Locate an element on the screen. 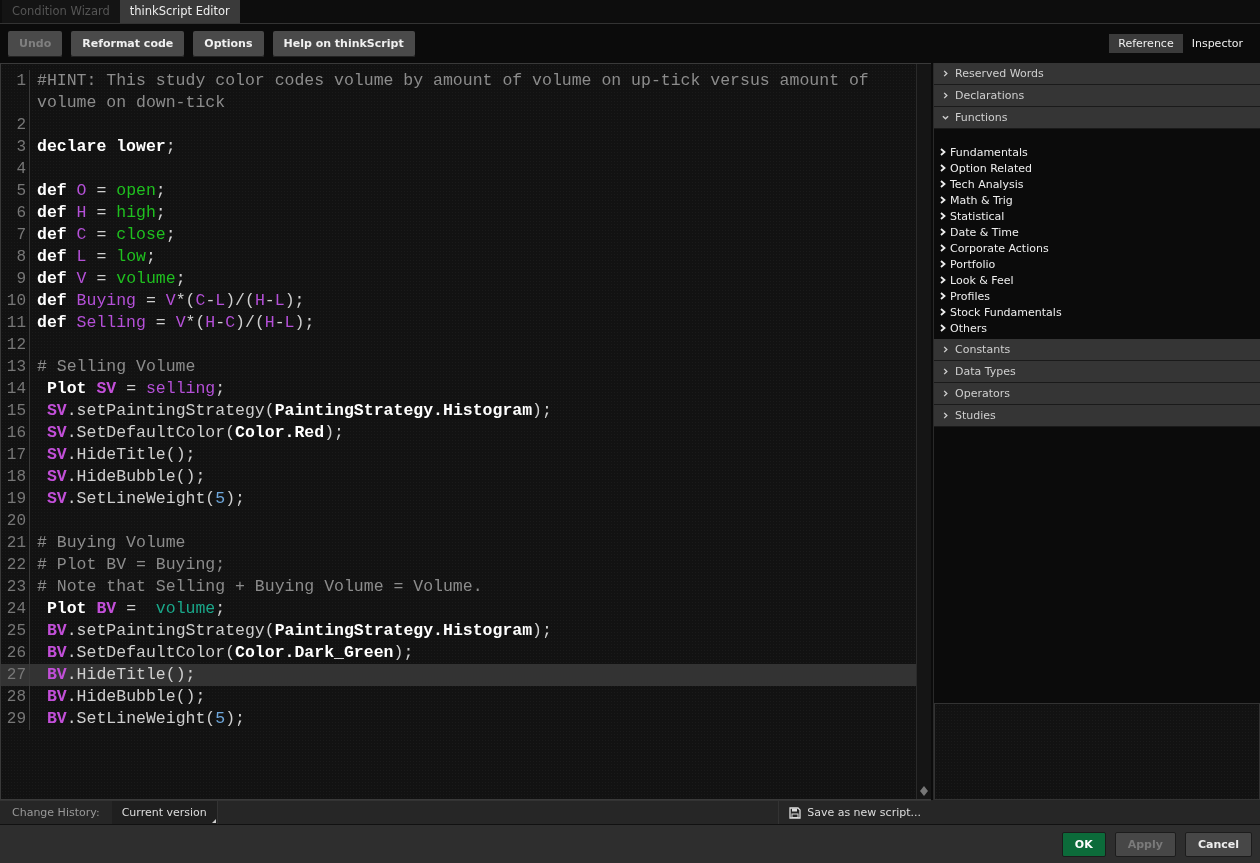 The width and height of the screenshot is (1260, 863). line-number: 3 is located at coordinates (15, 147).